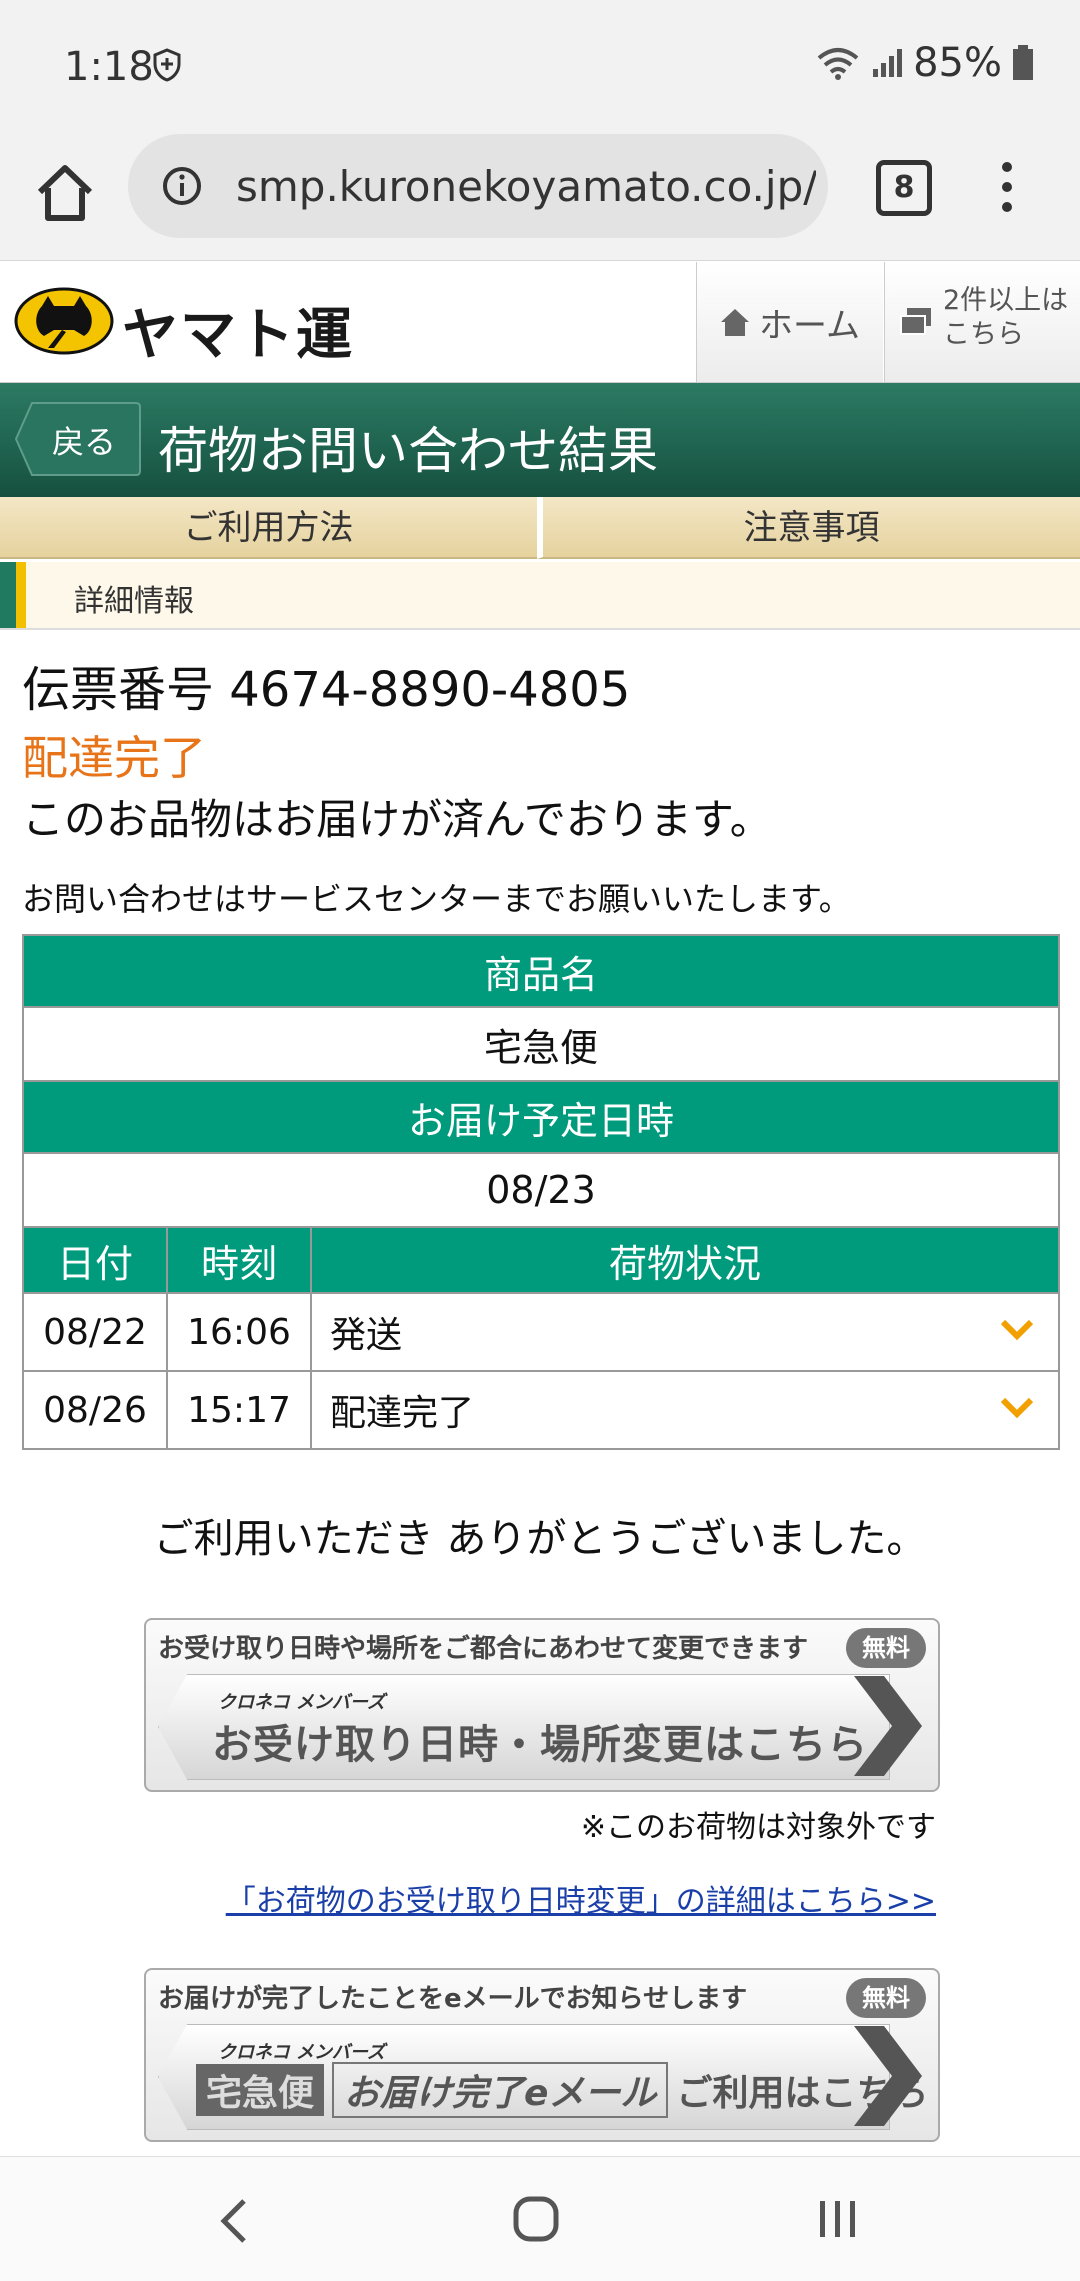 This screenshot has height=2281, width=1080. I want to click on back-button: 戻る, so click(78, 439).